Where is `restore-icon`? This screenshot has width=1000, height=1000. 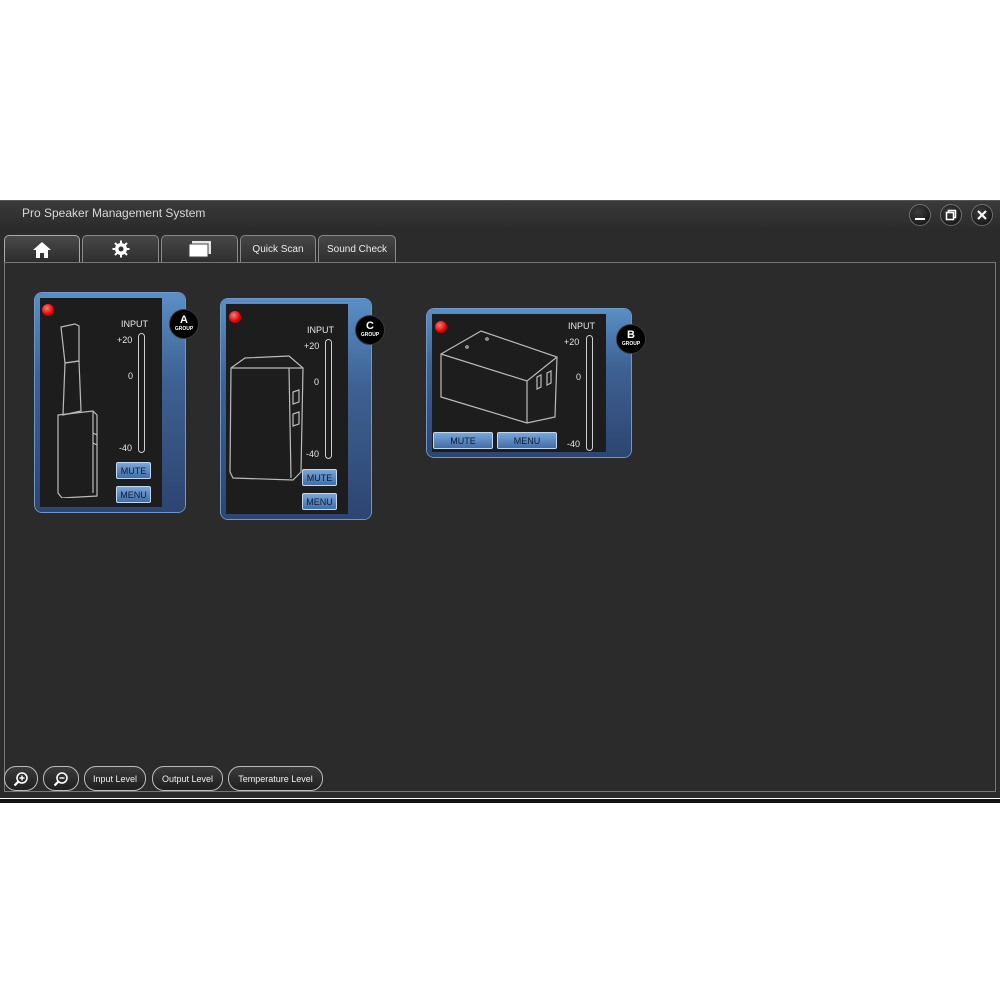
restore-icon is located at coordinates (951, 215).